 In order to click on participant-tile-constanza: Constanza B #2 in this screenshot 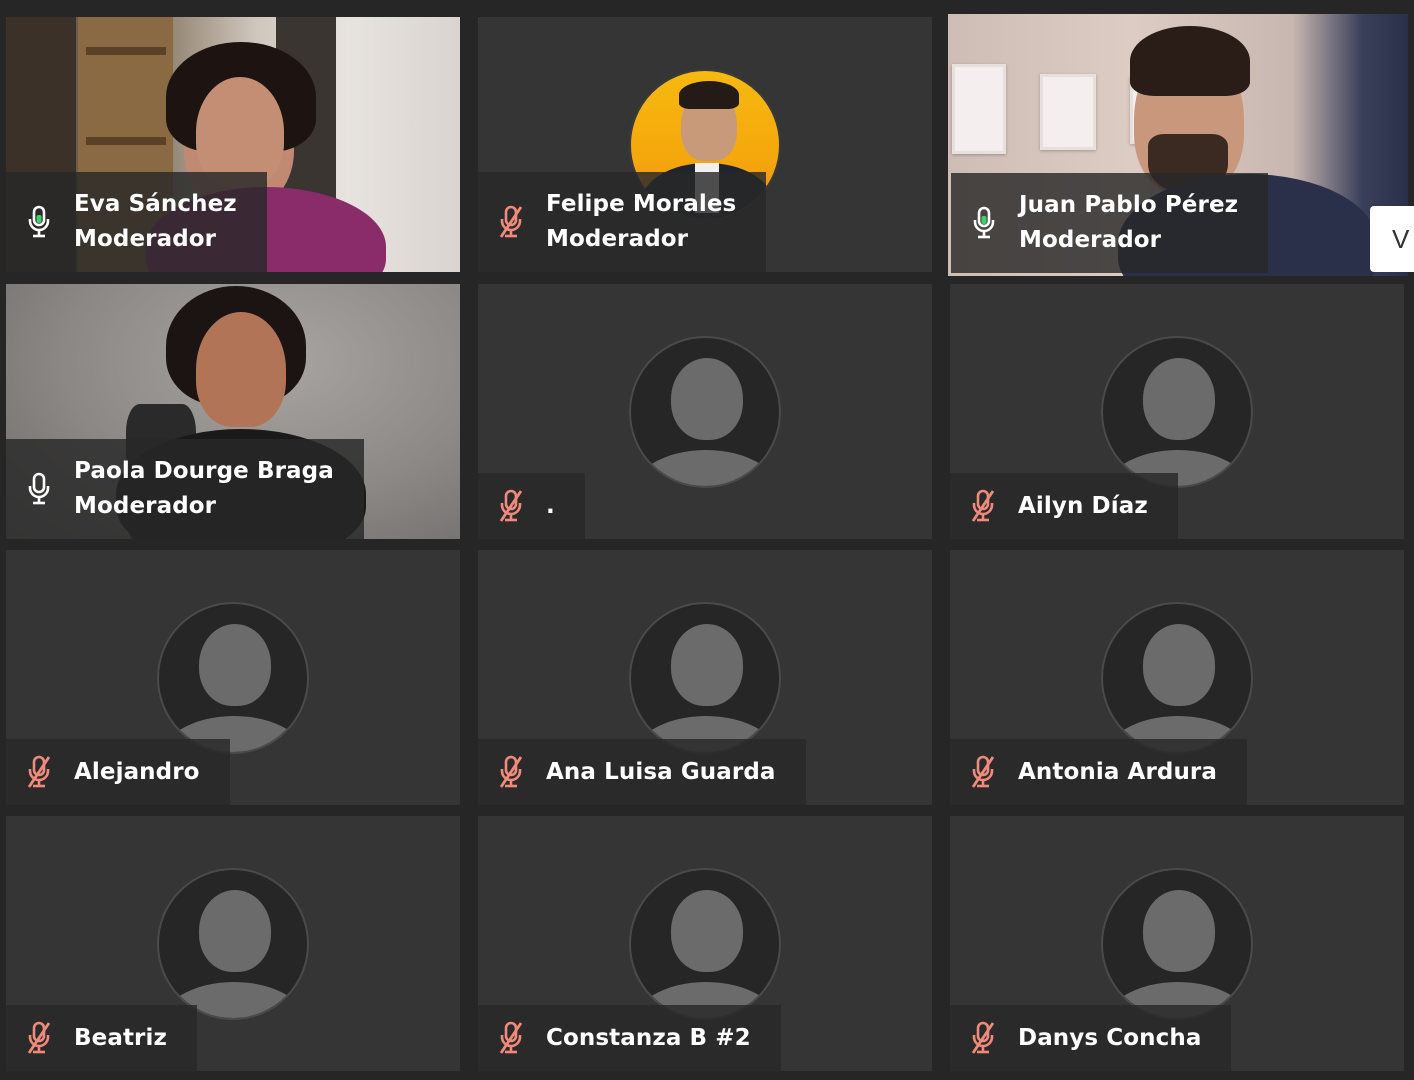, I will do `click(705, 943)`.